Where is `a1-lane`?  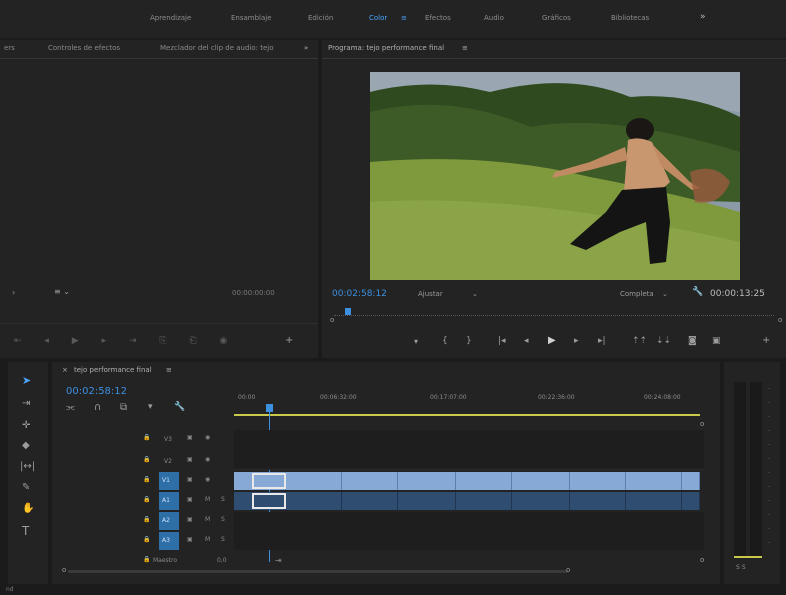
a1-lane is located at coordinates (467, 501).